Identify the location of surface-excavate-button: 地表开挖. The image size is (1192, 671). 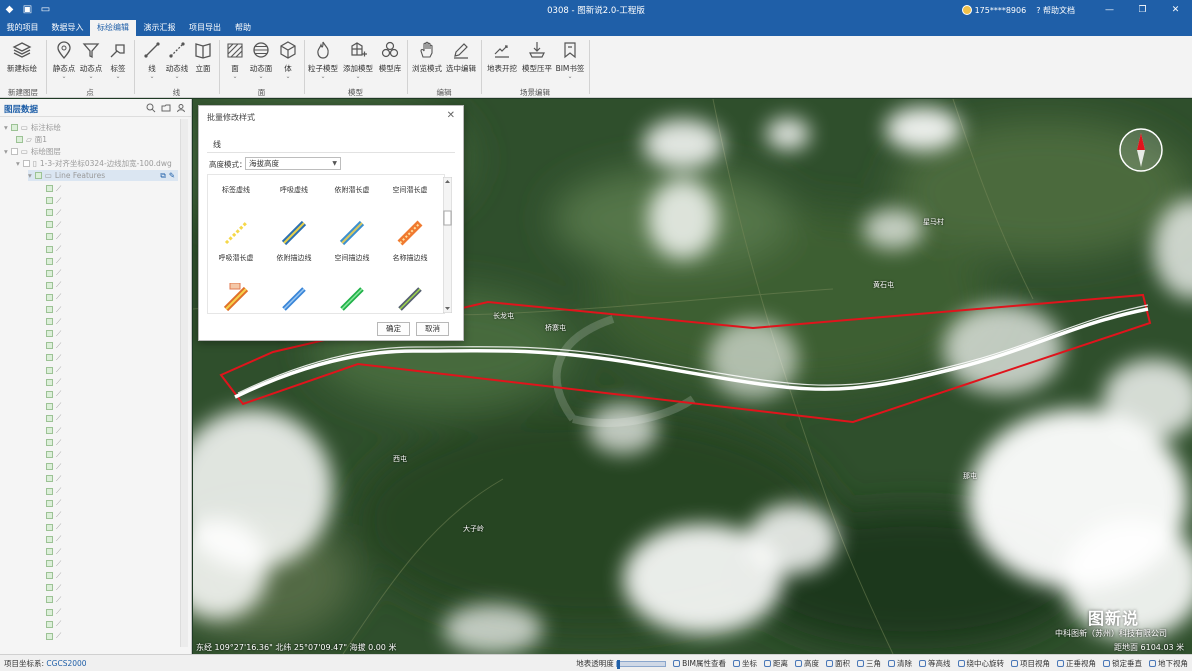
(502, 57).